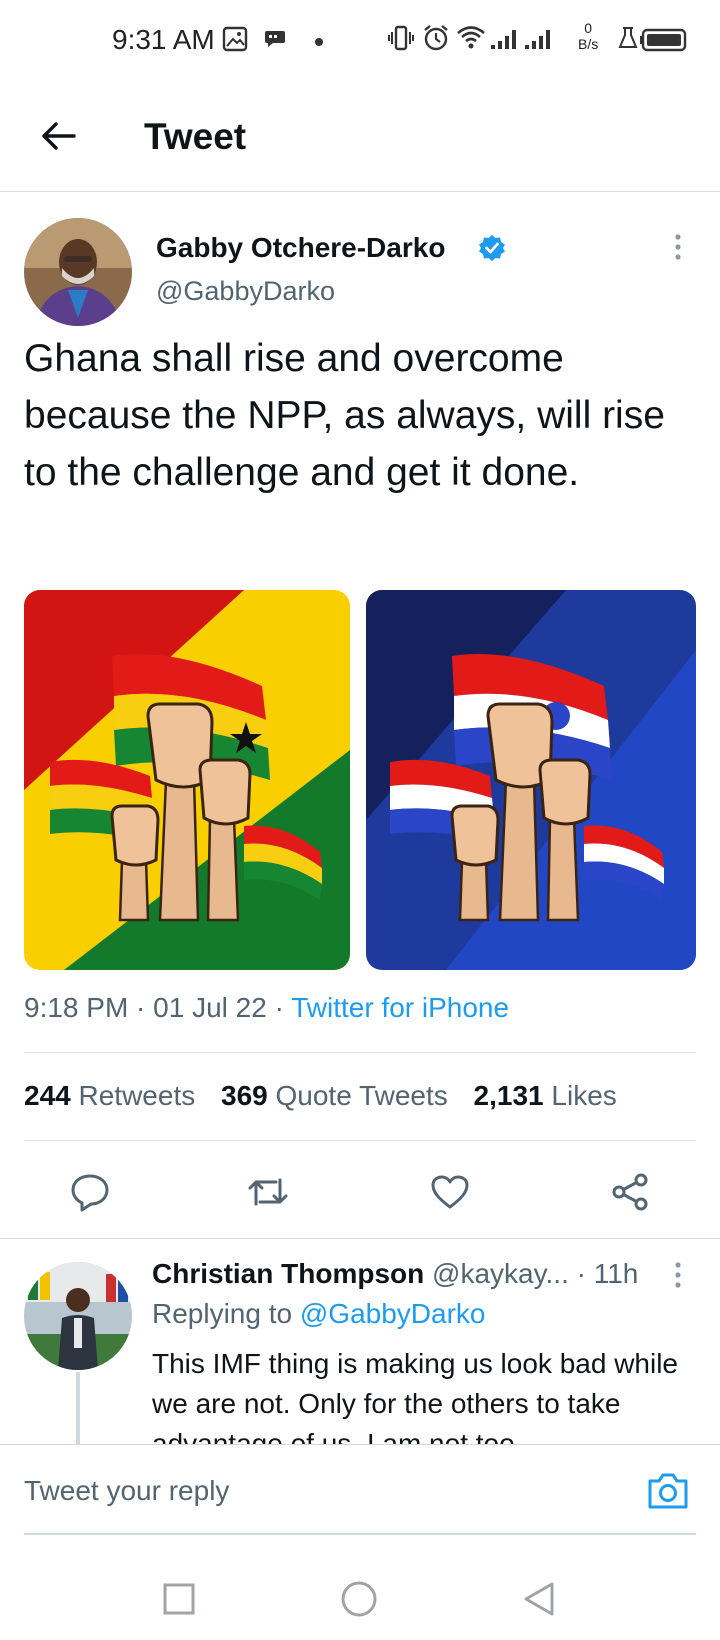  I want to click on author-handle: @GabbyDarko, so click(245, 291).